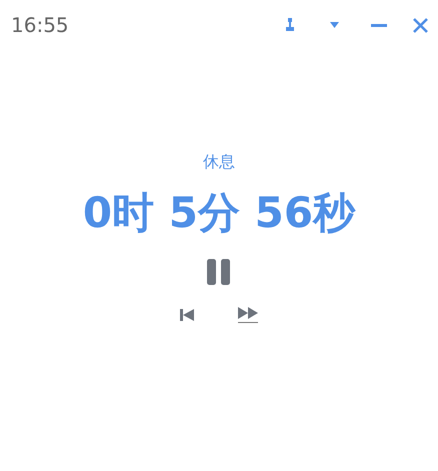 Image resolution: width=438 pixels, height=471 pixels. I want to click on pin-icon, so click(290, 25).